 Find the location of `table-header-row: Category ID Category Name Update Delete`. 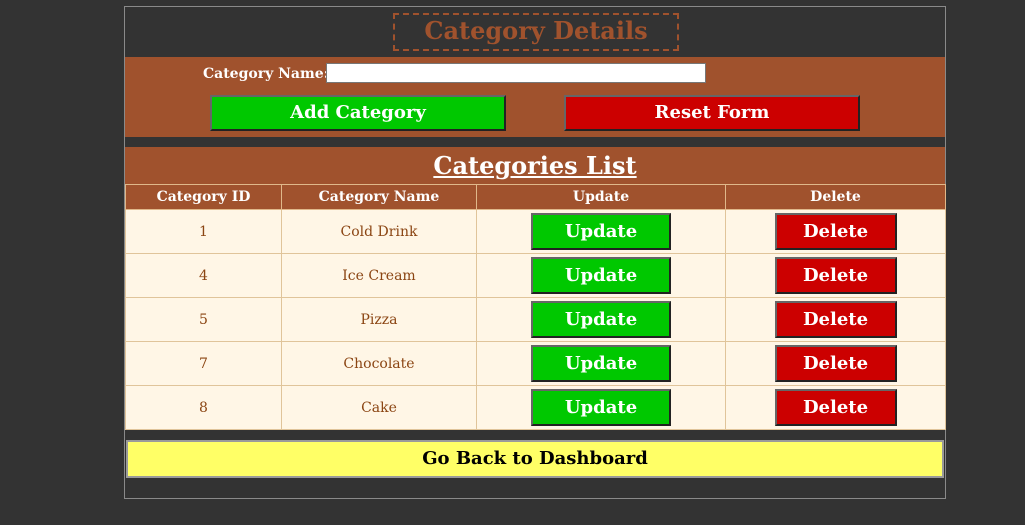

table-header-row: Category ID Category Name Update Delete is located at coordinates (535, 197).